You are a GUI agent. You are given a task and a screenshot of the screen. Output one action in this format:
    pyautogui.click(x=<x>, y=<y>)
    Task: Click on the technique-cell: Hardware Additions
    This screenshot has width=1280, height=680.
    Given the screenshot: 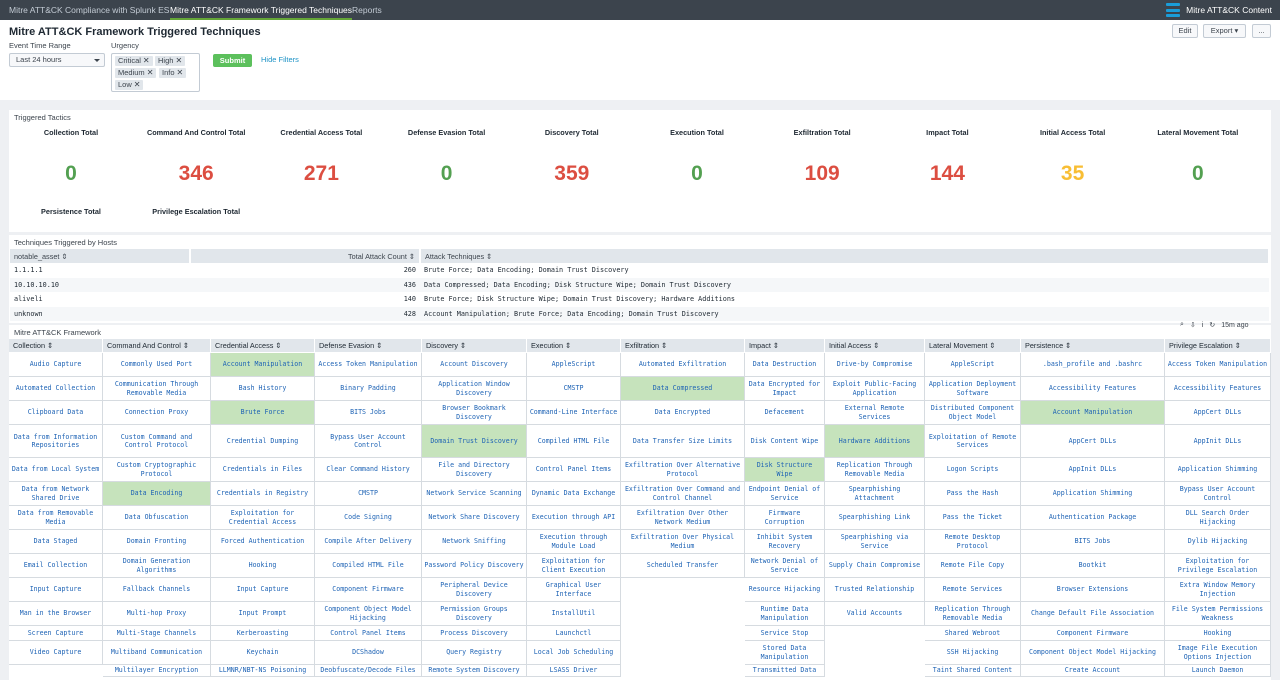 What is the action you would take?
    pyautogui.click(x=875, y=441)
    